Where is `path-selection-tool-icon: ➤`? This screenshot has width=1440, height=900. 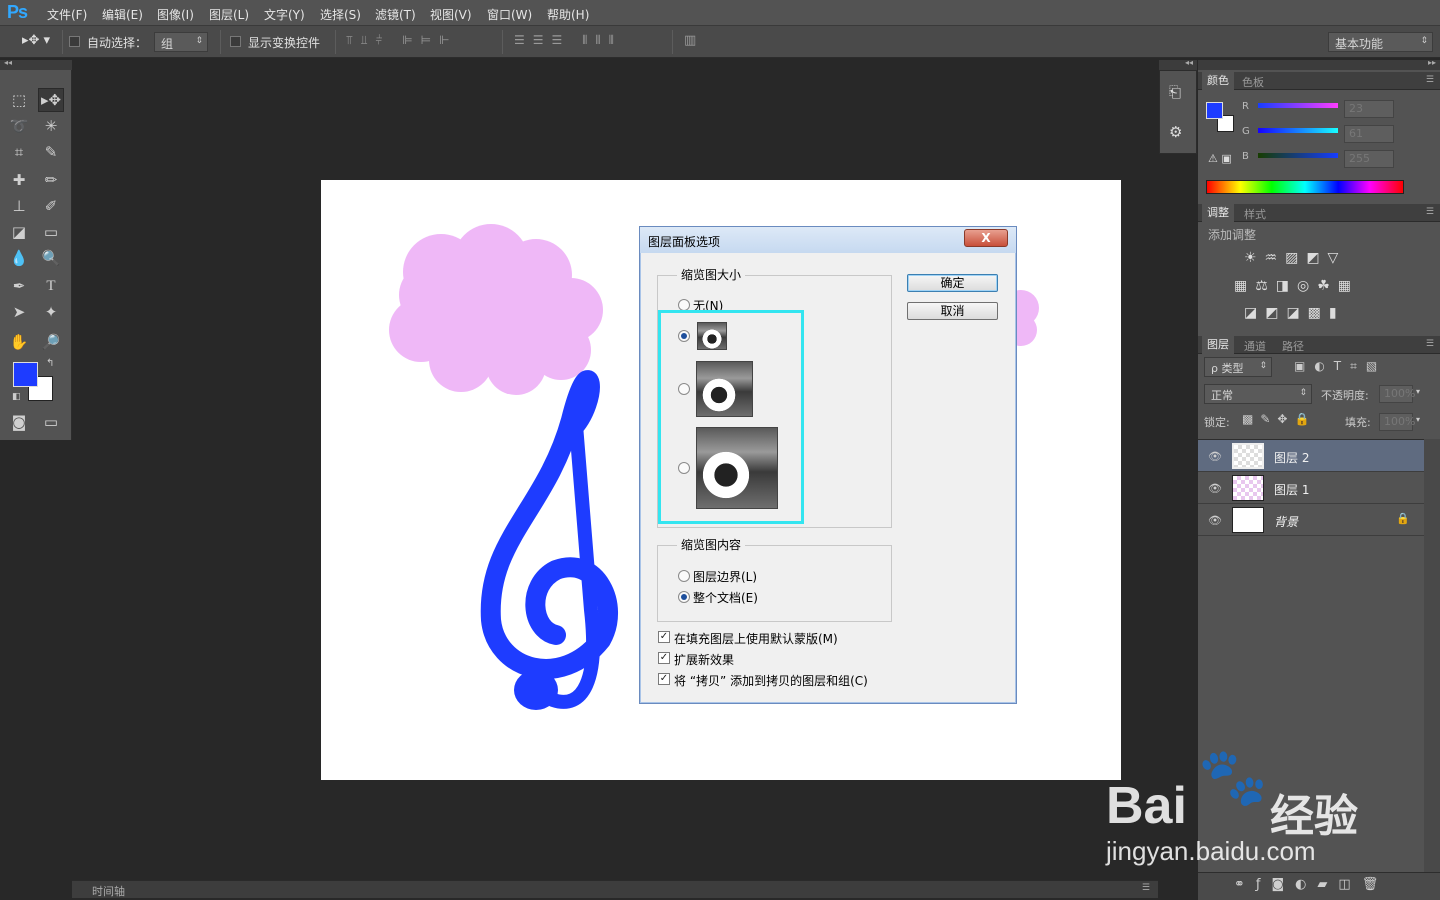 path-selection-tool-icon: ➤ is located at coordinates (19, 312).